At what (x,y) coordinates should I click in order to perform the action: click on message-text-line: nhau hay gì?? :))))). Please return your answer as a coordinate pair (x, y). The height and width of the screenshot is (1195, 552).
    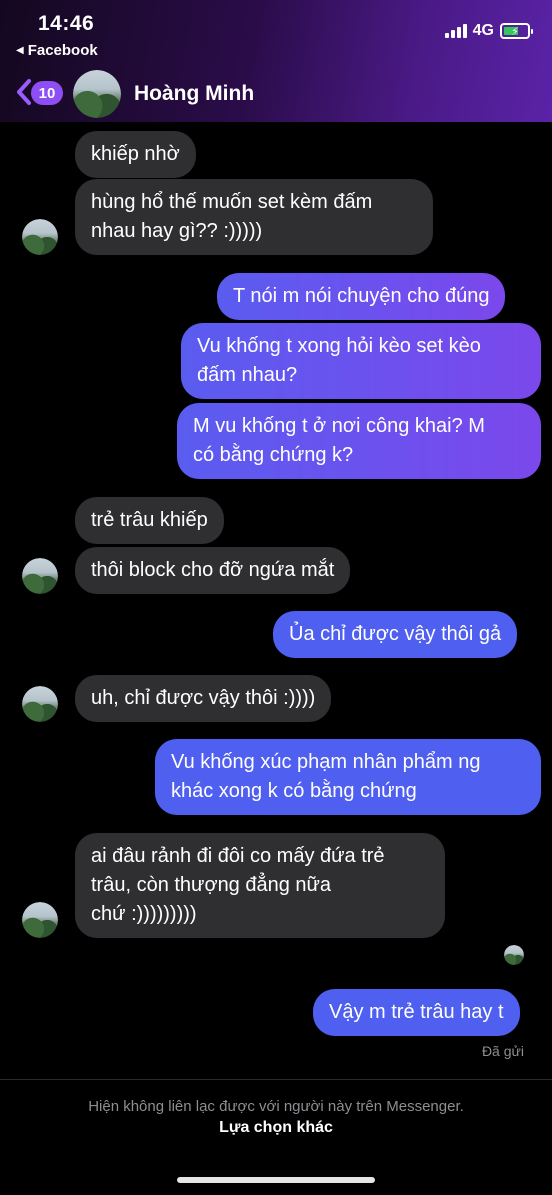
    Looking at the image, I should click on (177, 231).